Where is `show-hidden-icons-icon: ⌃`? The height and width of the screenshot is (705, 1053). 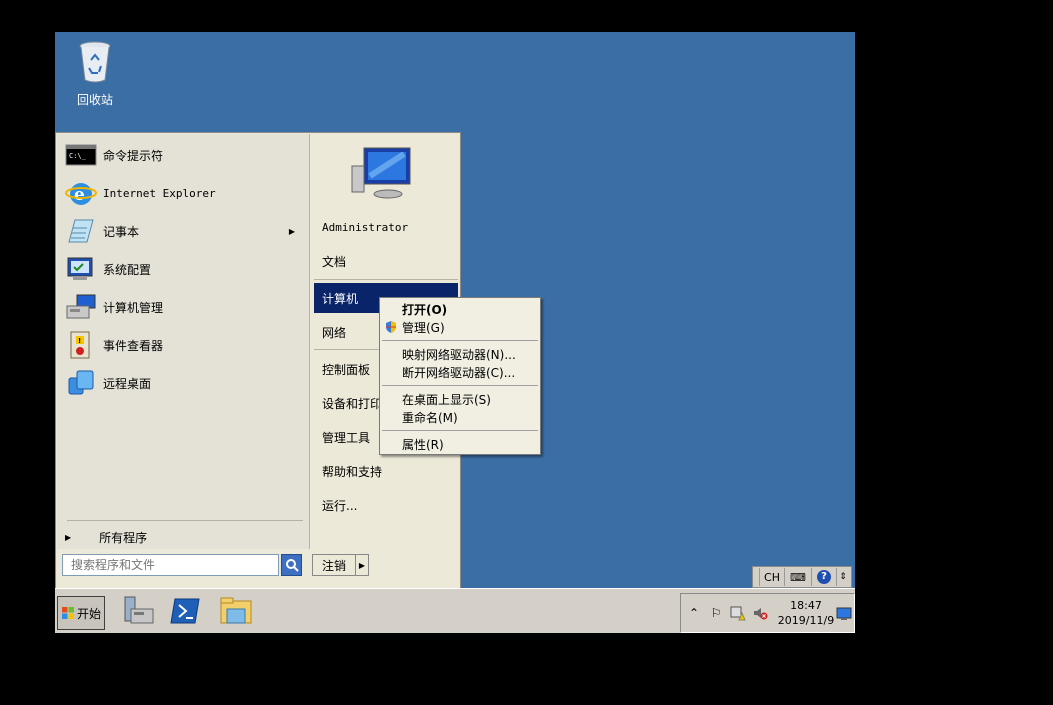 show-hidden-icons-icon: ⌃ is located at coordinates (694, 613).